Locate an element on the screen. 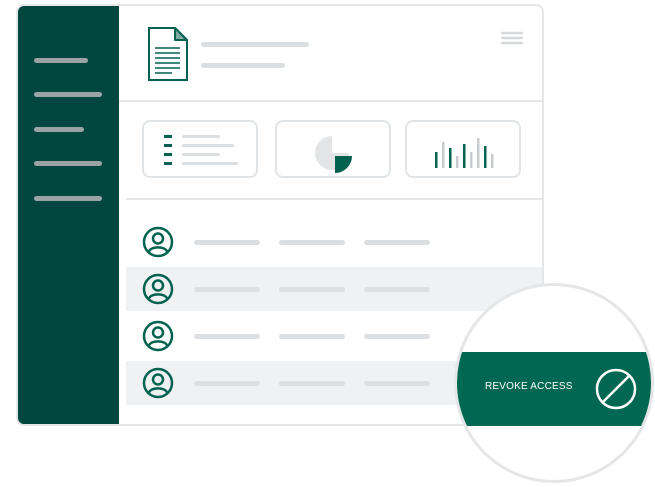  header-divider is located at coordinates (330, 101).